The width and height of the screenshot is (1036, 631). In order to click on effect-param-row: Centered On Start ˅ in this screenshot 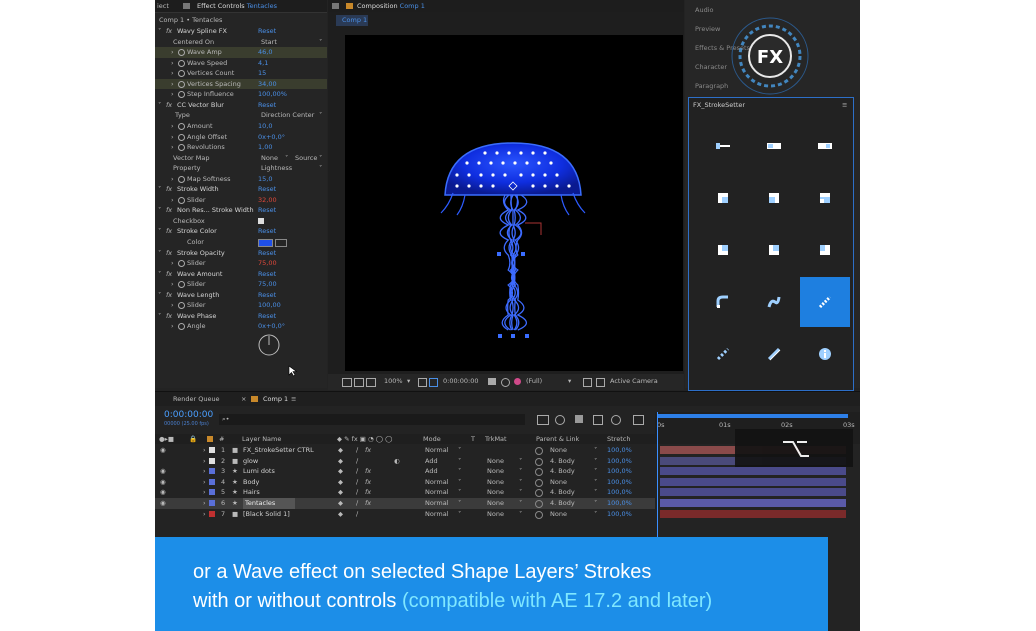, I will do `click(241, 42)`.